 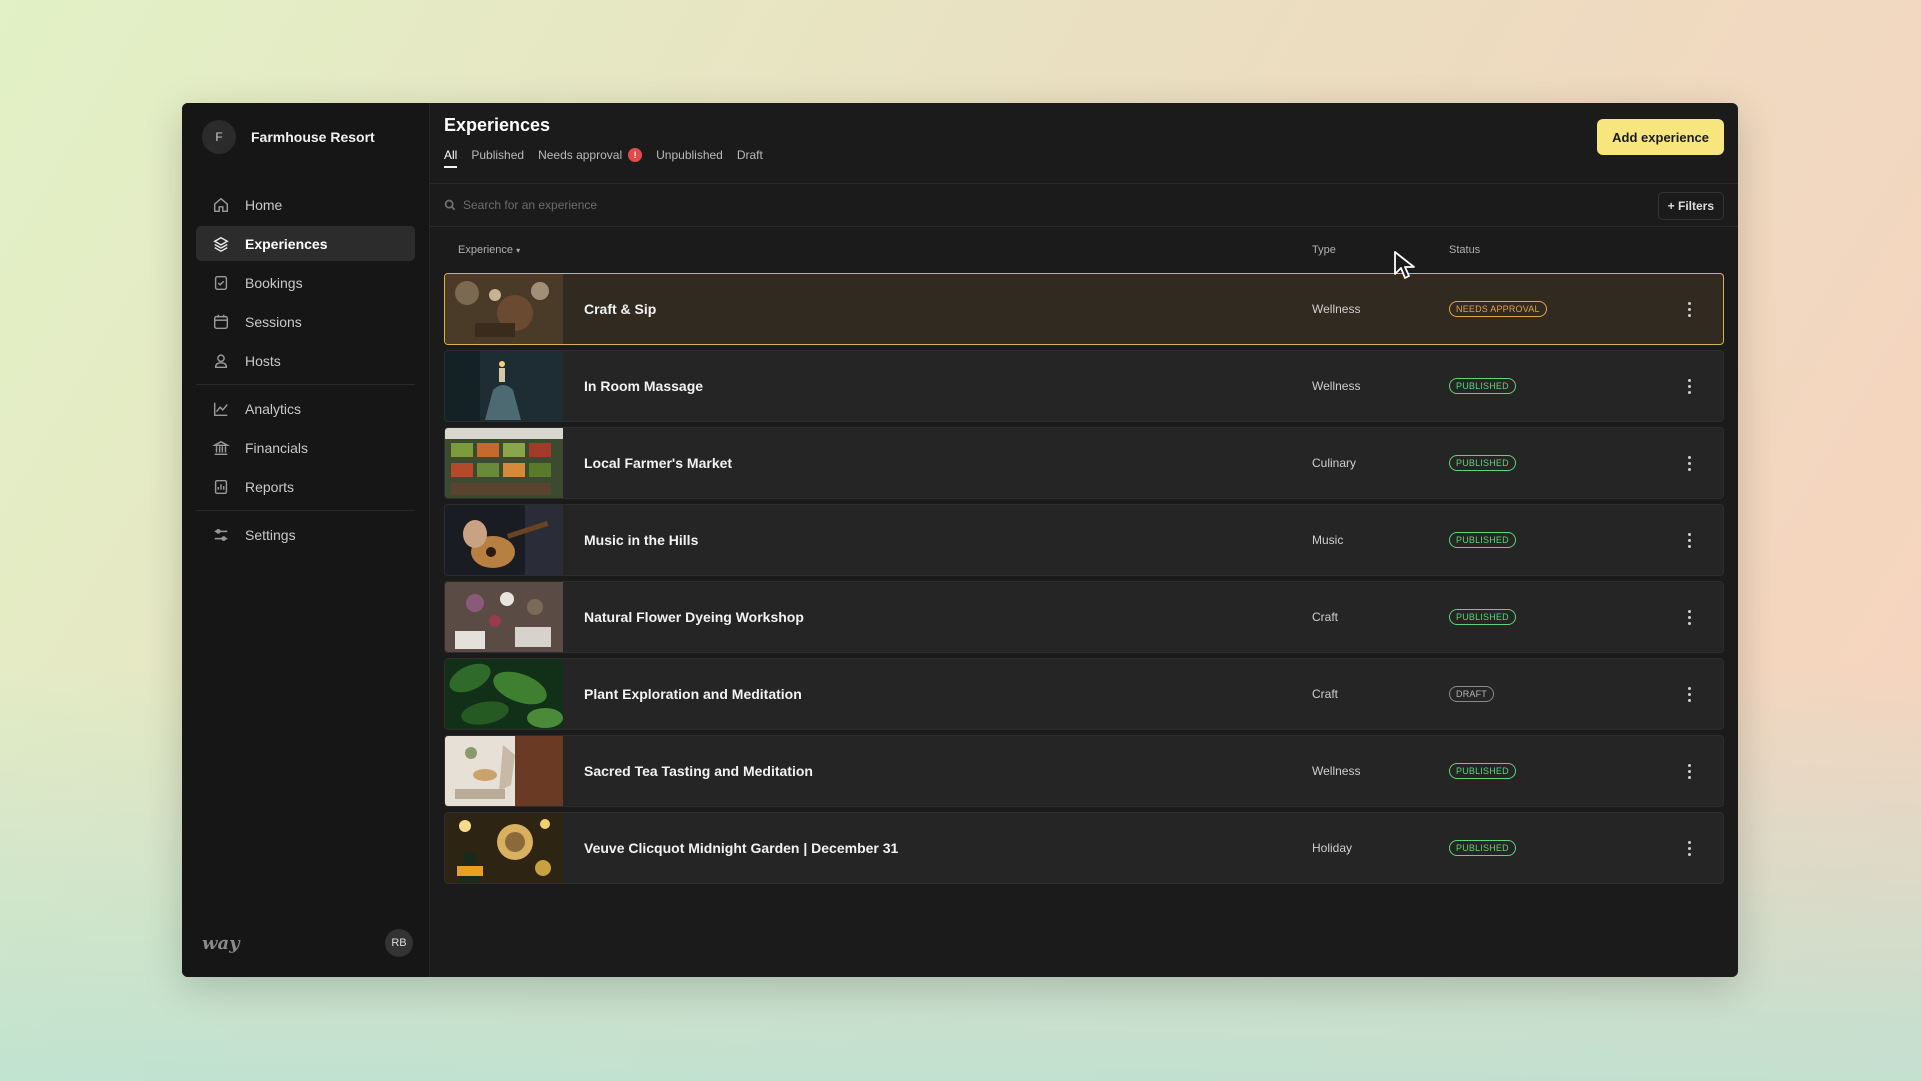 I want to click on org-name: Farmhouse Resort, so click(x=313, y=137).